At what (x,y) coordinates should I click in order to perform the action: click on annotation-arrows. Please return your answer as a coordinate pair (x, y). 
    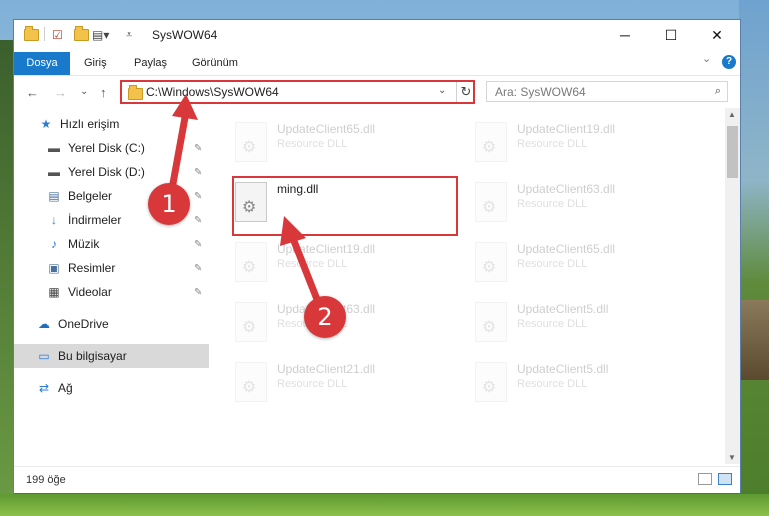
    Looking at the image, I should click on (246, 205).